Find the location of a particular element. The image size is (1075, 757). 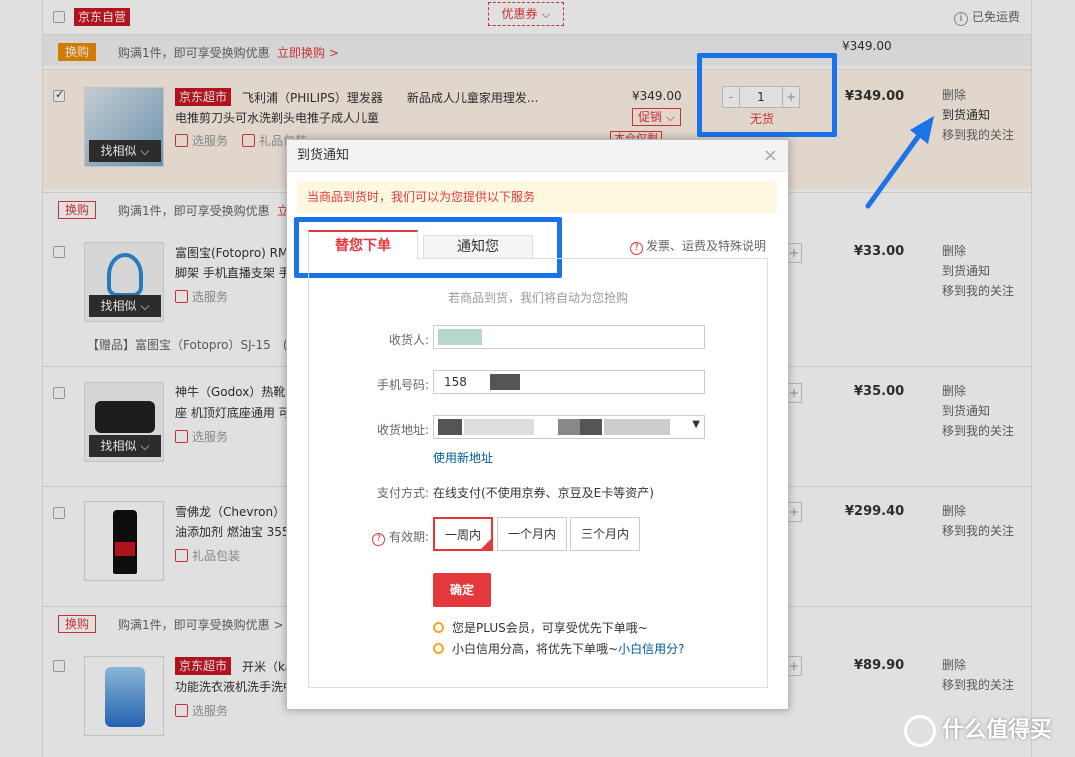

payment-label: 支付方式: is located at coordinates (402, 493).